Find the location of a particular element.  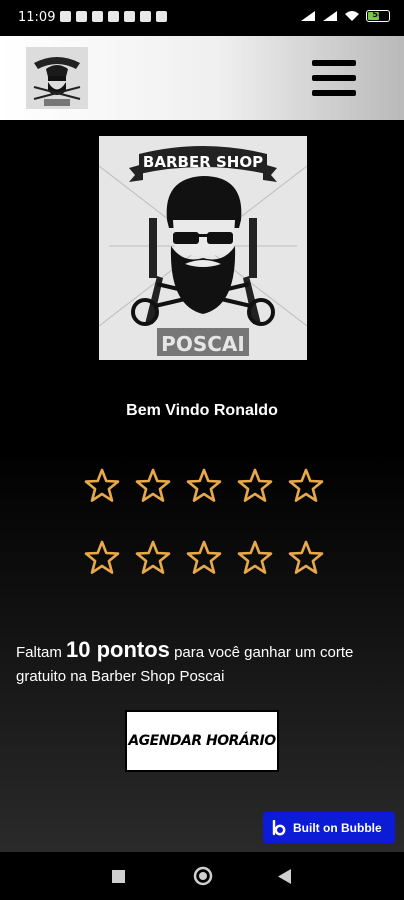

instagram-icon is located at coordinates (129, 16).